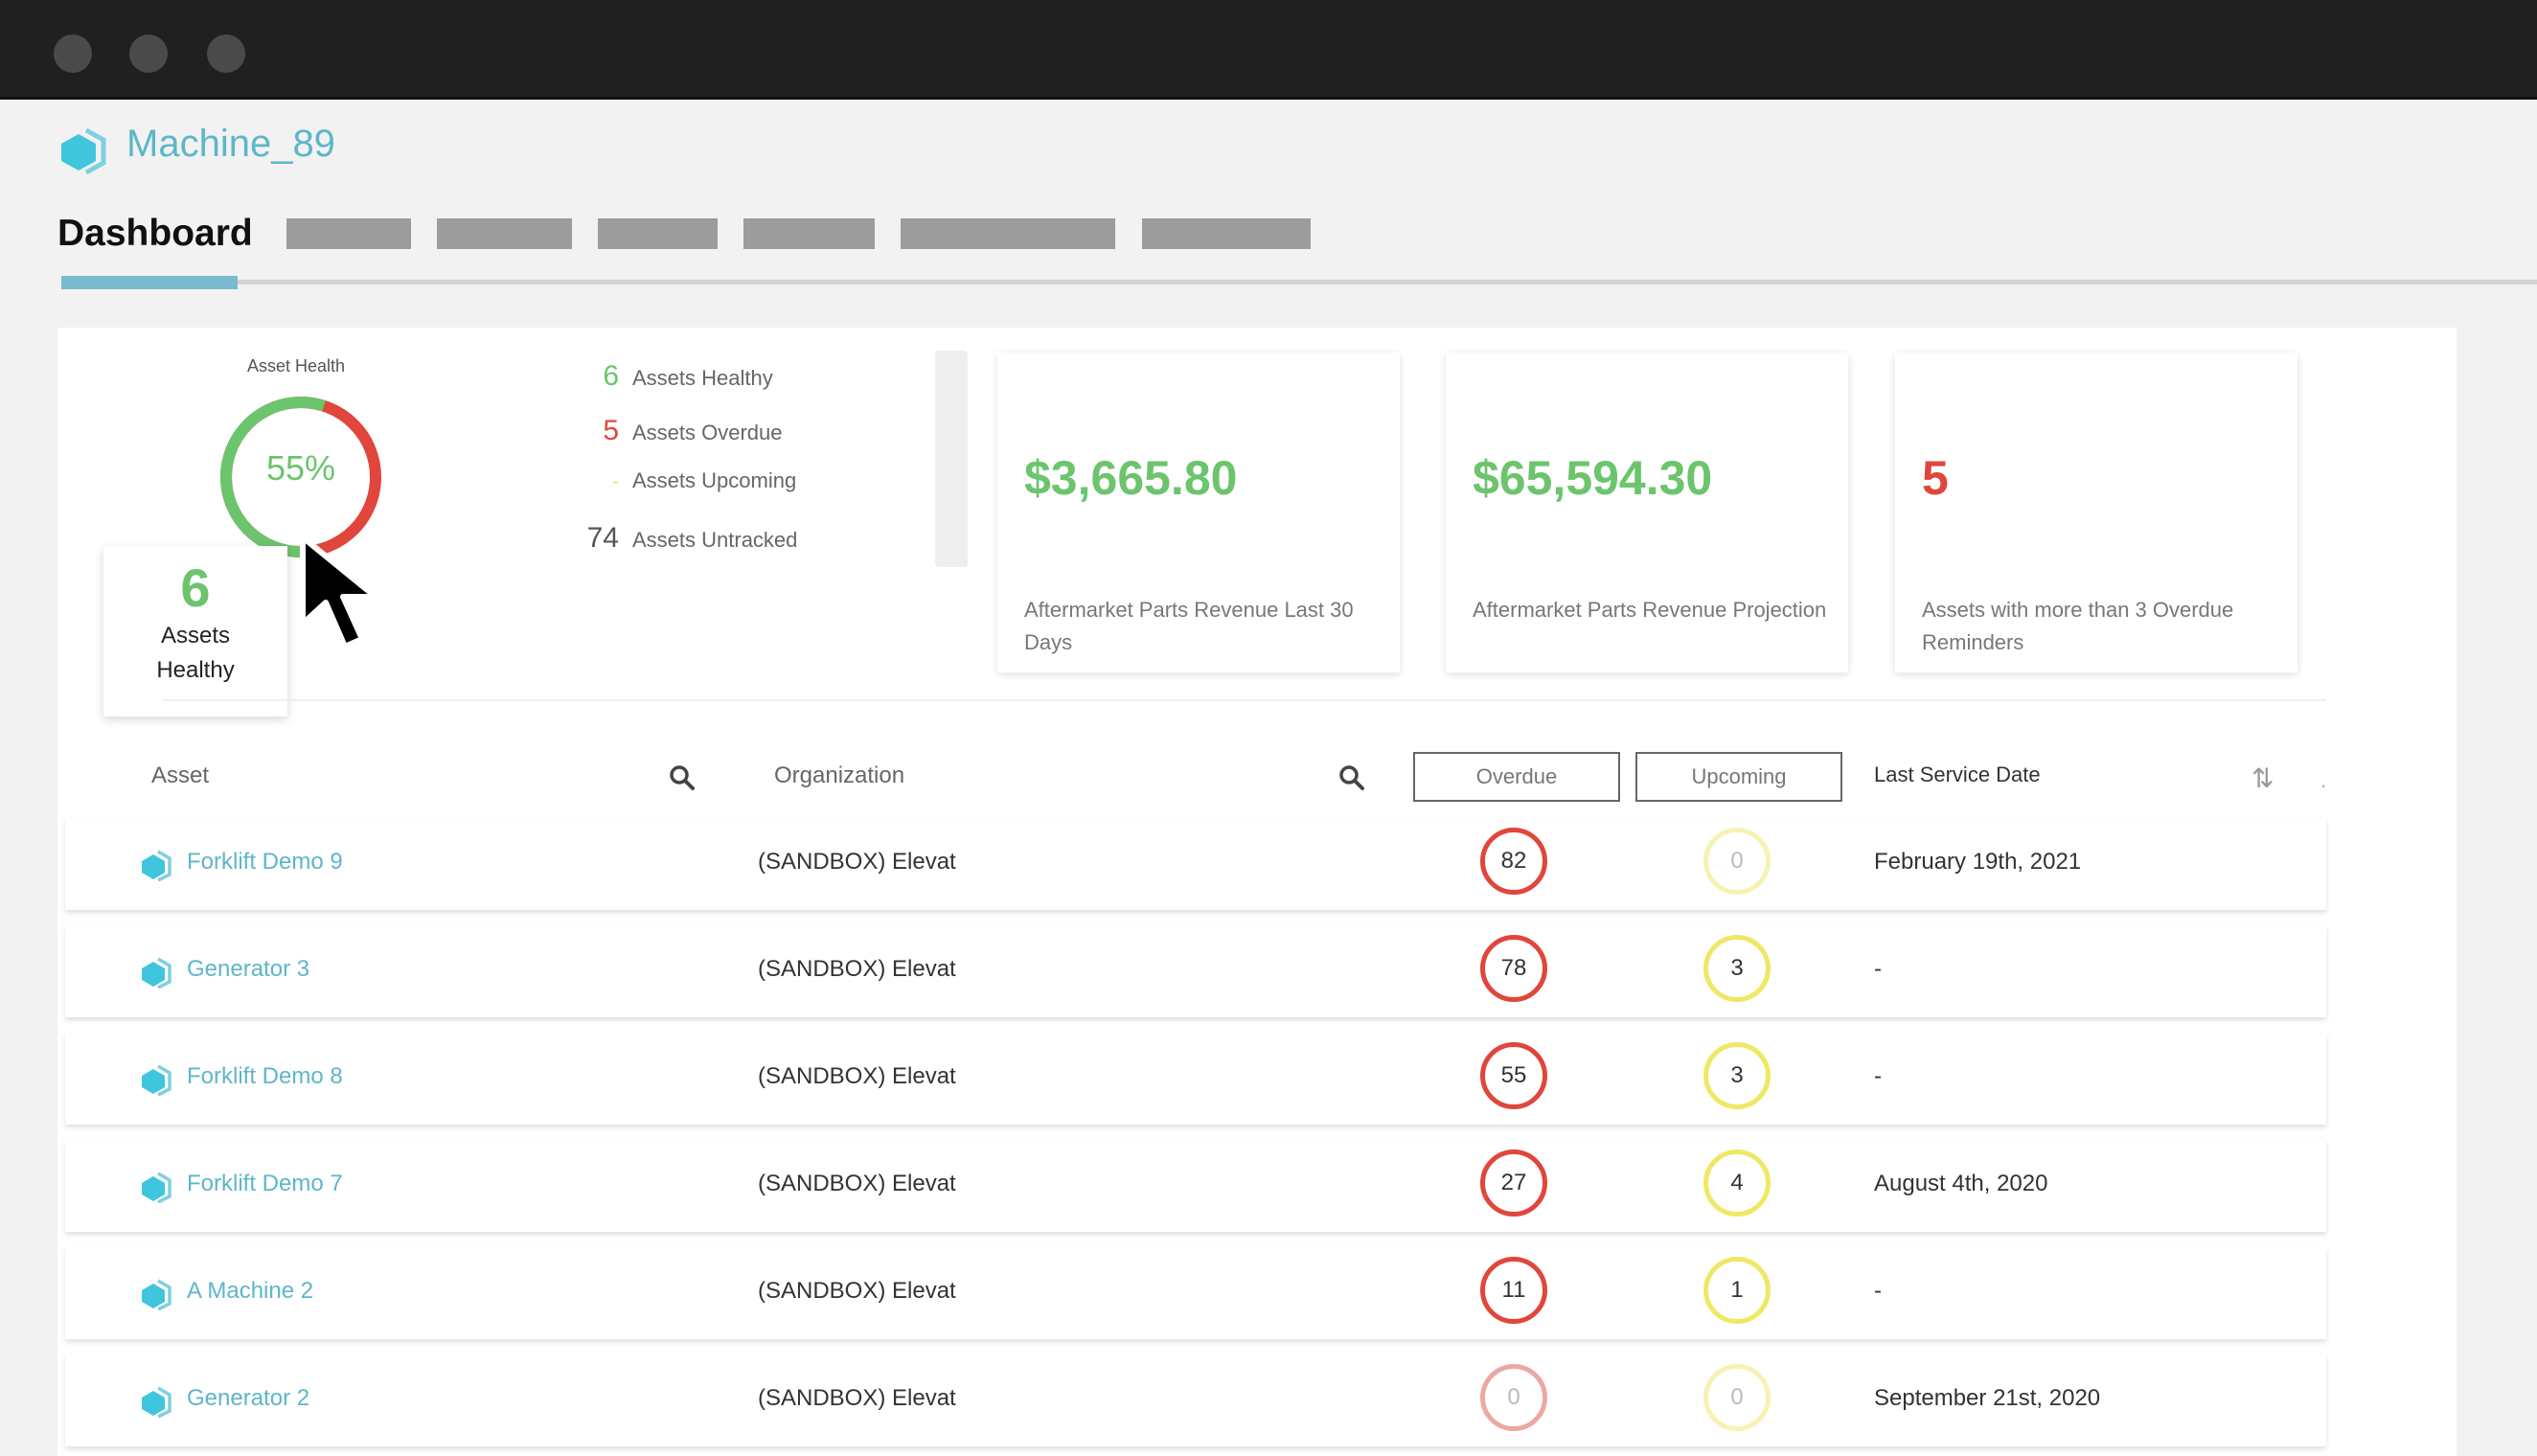 This screenshot has width=2537, height=1456. What do you see at coordinates (1196, 1293) in the screenshot?
I see `table-row: A Machine 2 (SANDBOX) Elevat 11 1-` at bounding box center [1196, 1293].